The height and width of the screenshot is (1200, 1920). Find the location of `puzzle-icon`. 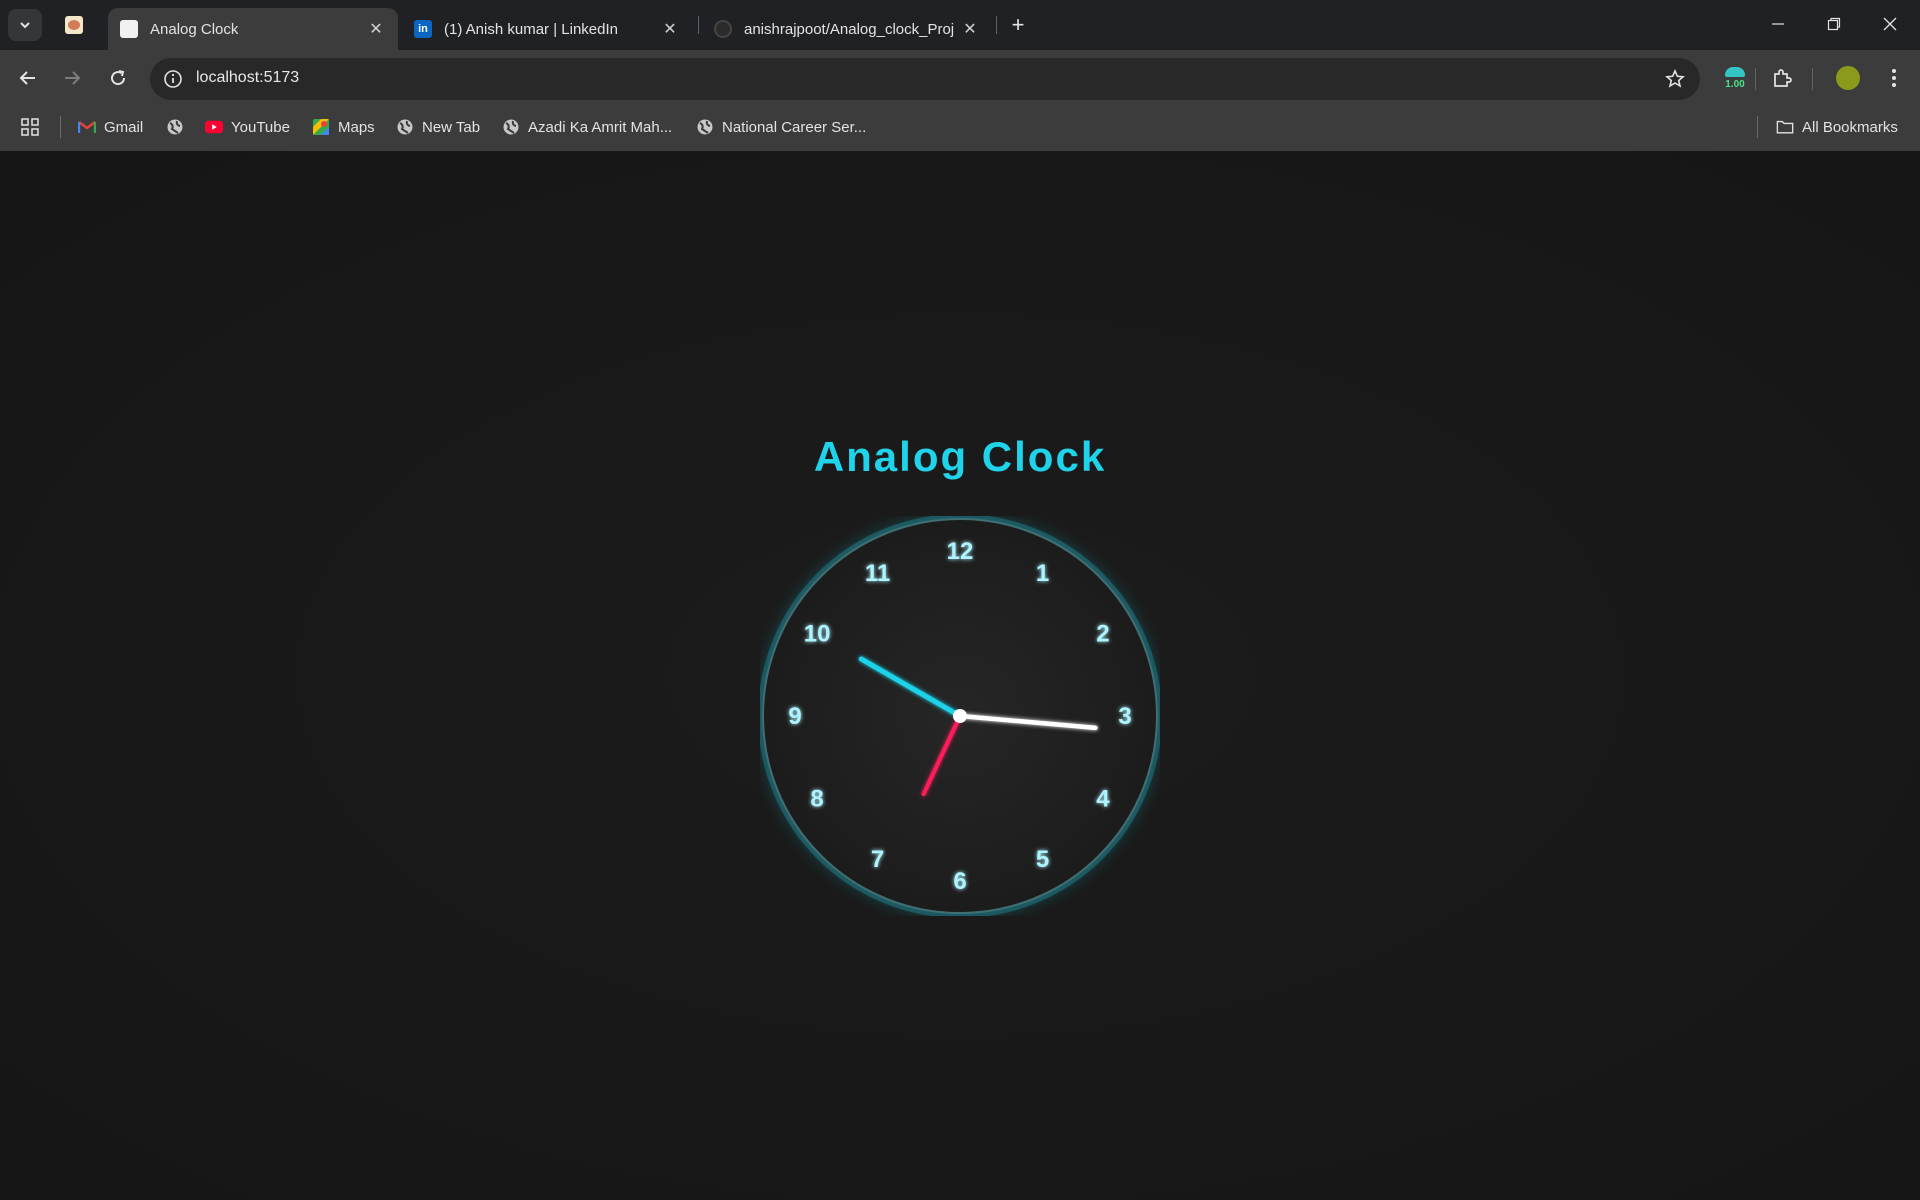

puzzle-icon is located at coordinates (1783, 78).